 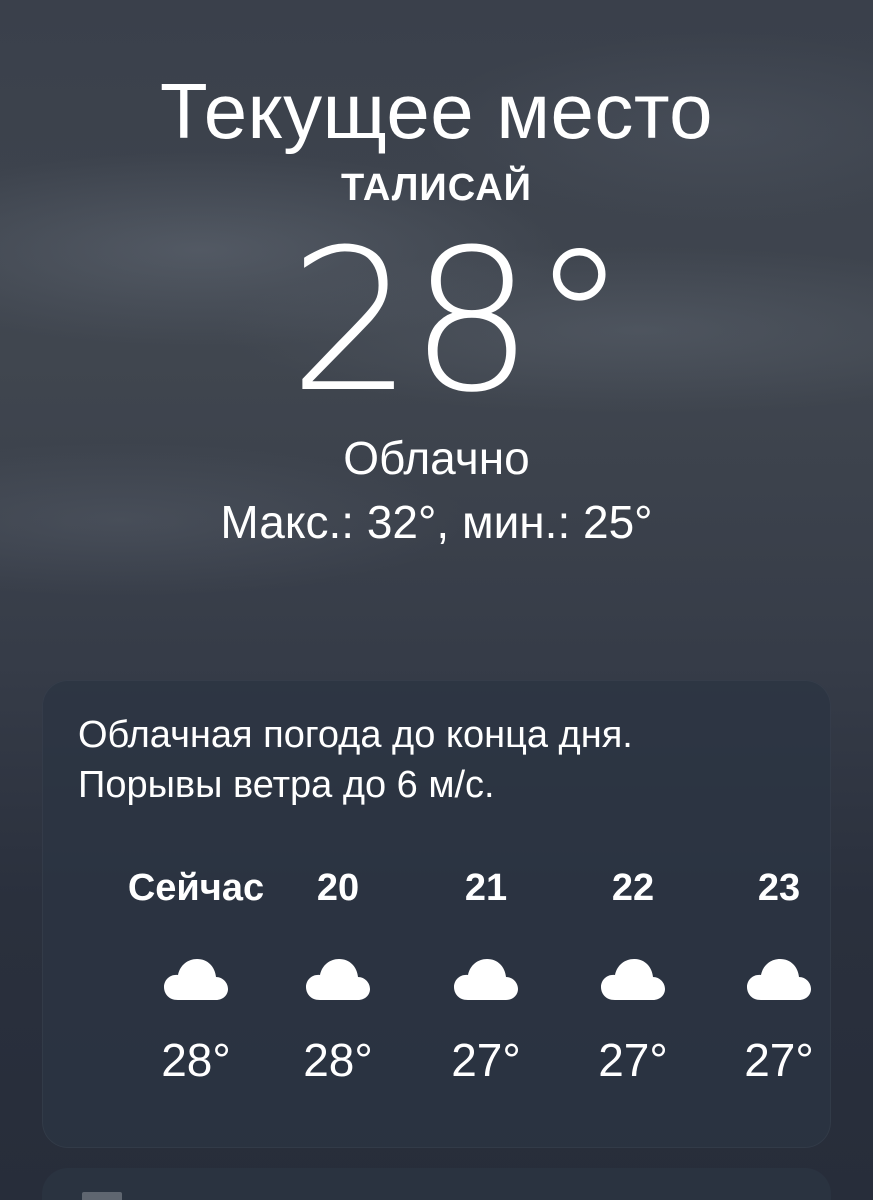 What do you see at coordinates (436, 1184) in the screenshot?
I see `next-forecast-card` at bounding box center [436, 1184].